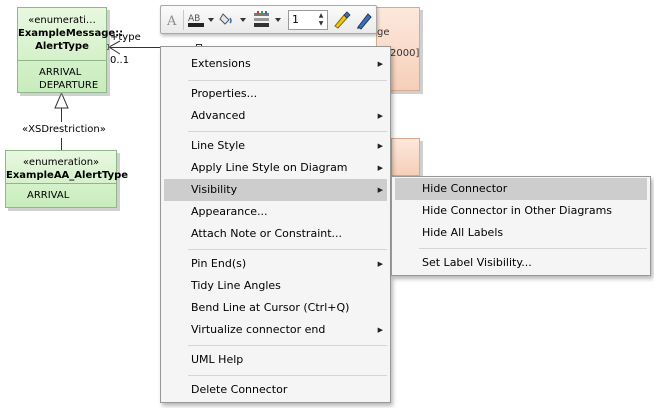 The image size is (654, 408). Describe the element at coordinates (62, 122) in the screenshot. I see `generalization-connector` at that location.